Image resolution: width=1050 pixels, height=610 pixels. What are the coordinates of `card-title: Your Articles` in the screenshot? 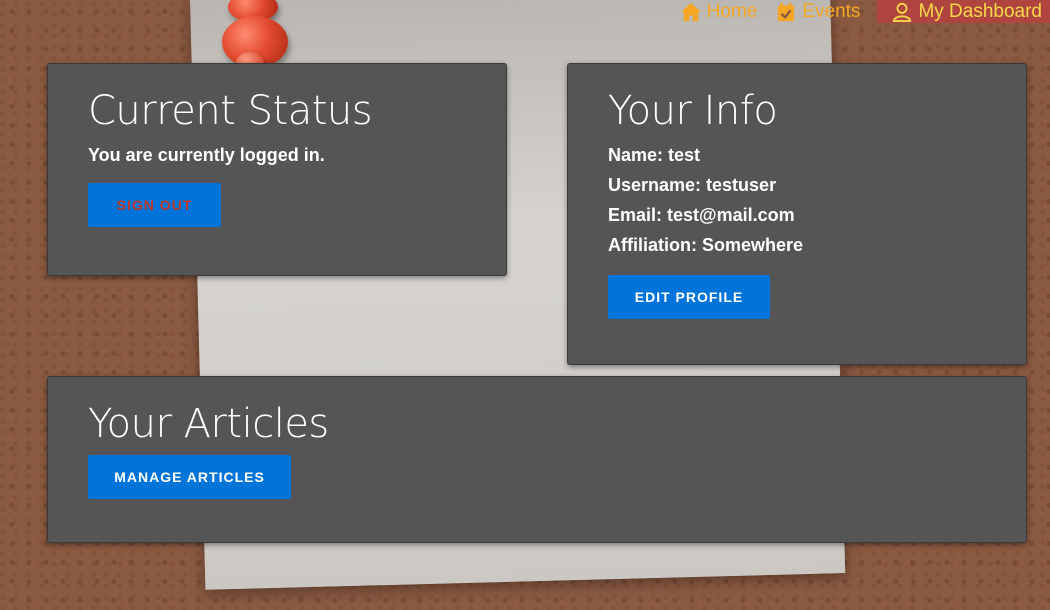 It's located at (208, 424).